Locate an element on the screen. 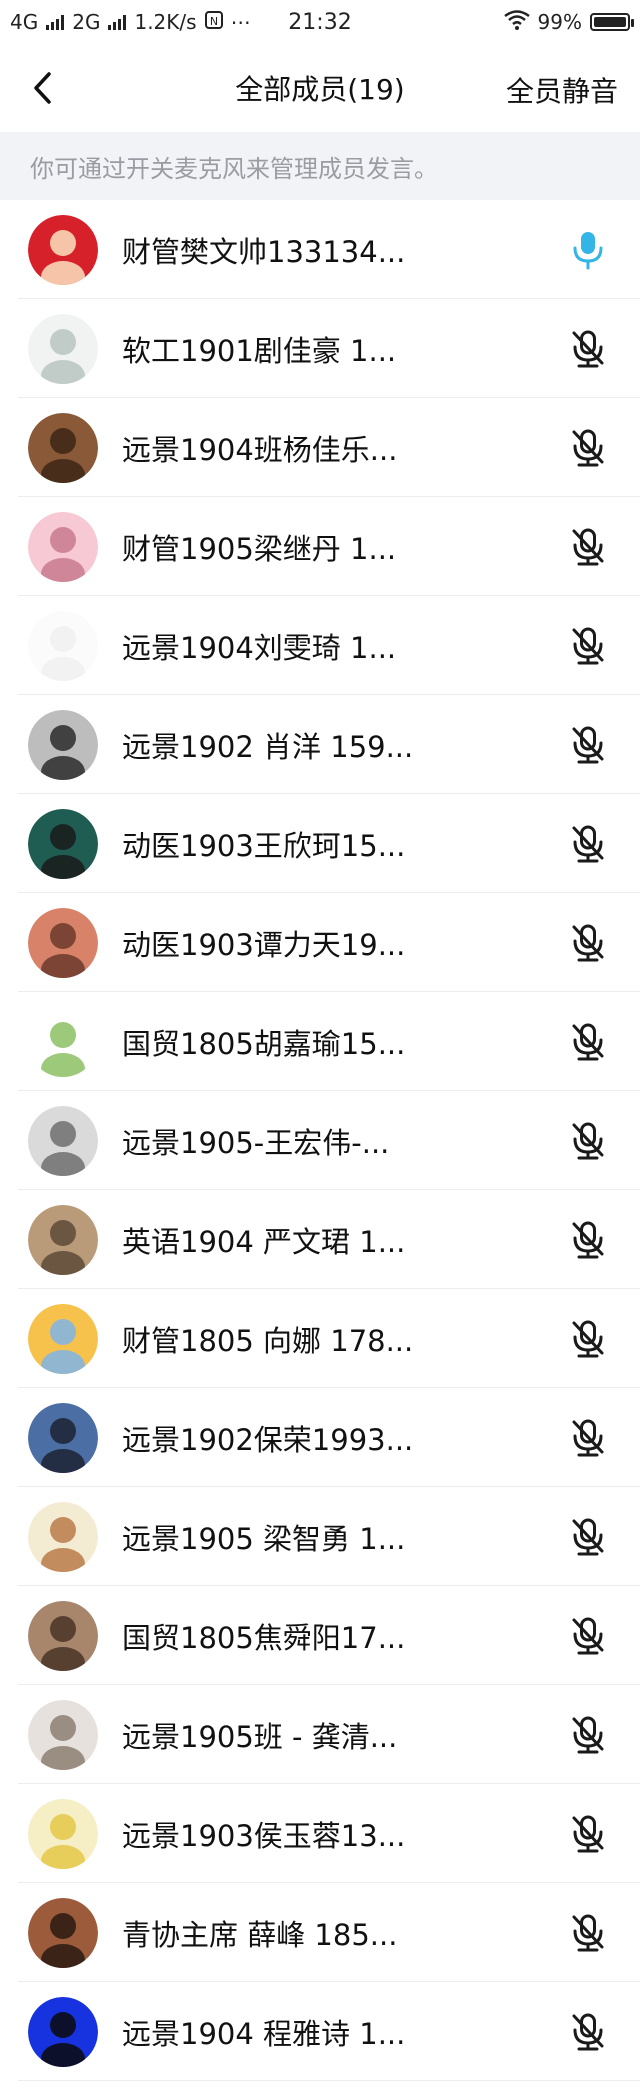 This screenshot has width=640, height=2091. nfc-icon: N is located at coordinates (213, 22).